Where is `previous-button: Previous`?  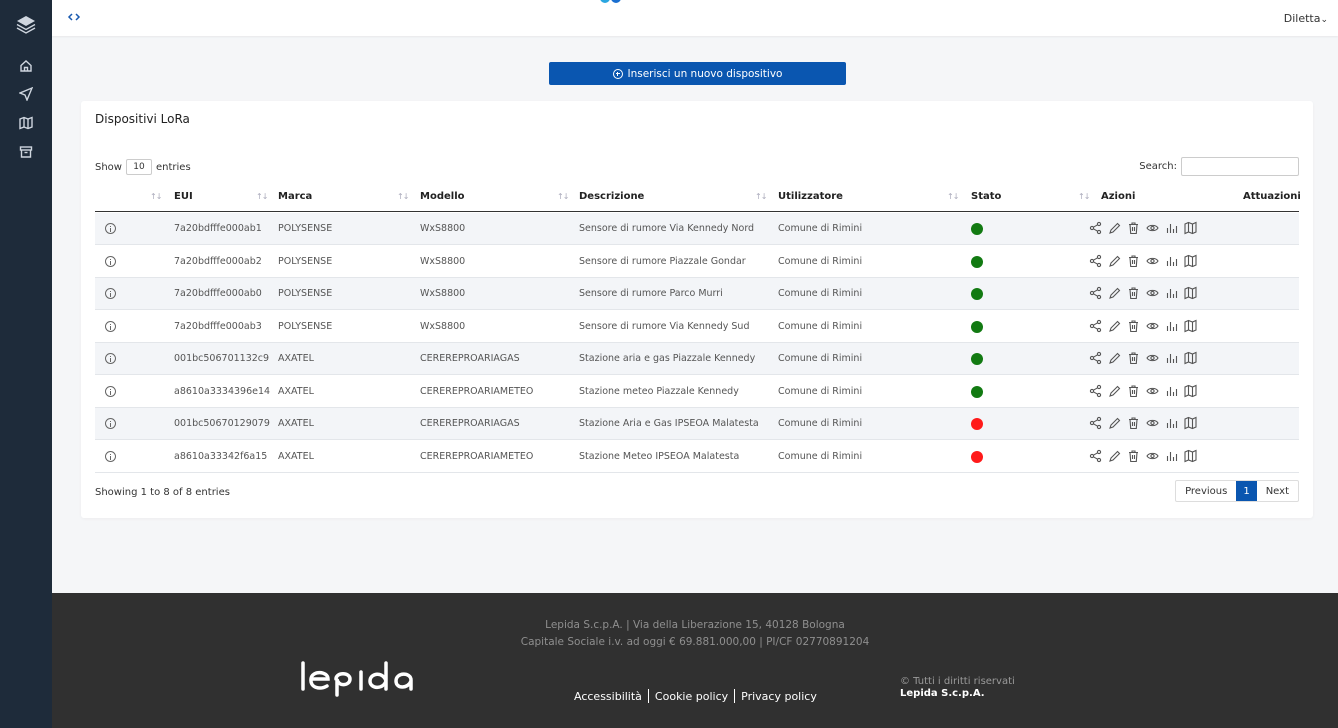
previous-button: Previous is located at coordinates (1206, 491).